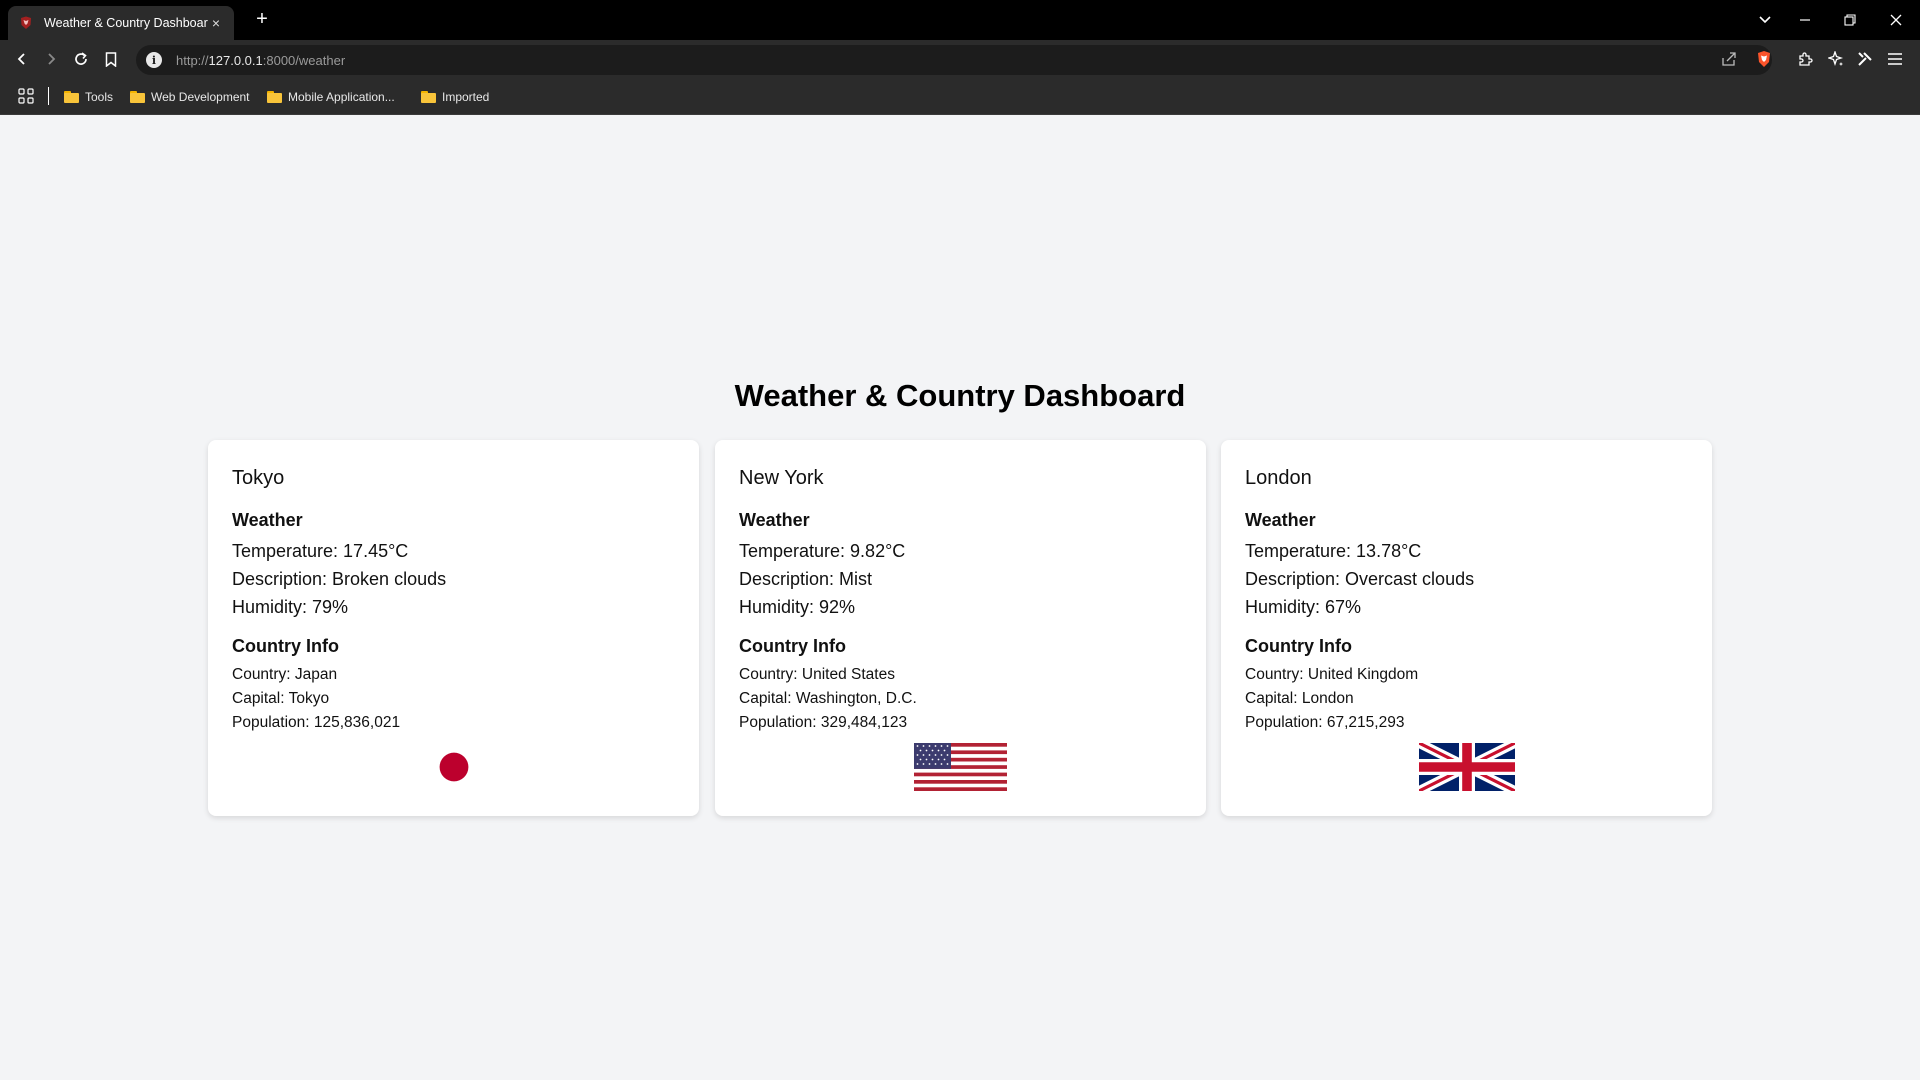 The height and width of the screenshot is (1080, 1920). Describe the element at coordinates (192, 60) in the screenshot. I see `url-scheme: http://` at that location.